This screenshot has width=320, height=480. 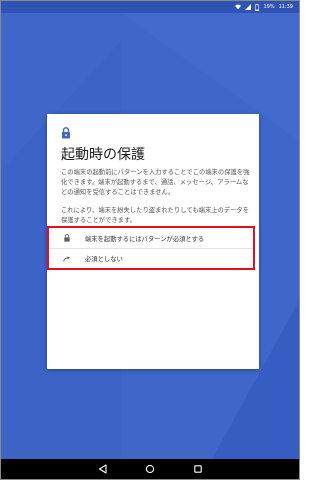 What do you see at coordinates (103, 469) in the screenshot?
I see `back-icon` at bounding box center [103, 469].